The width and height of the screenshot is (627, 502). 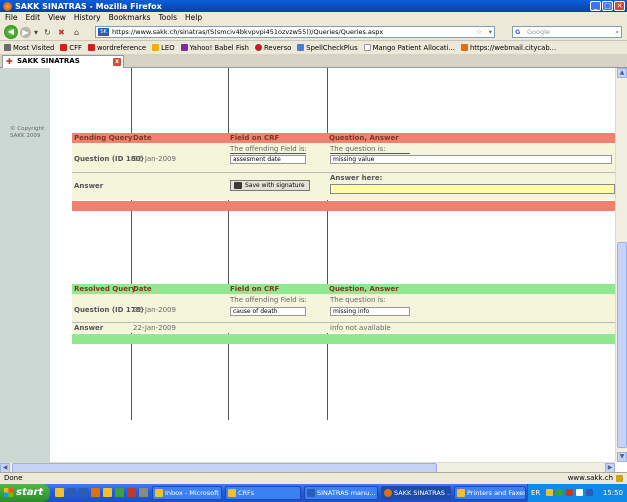 What do you see at coordinates (370, 153) in the screenshot?
I see `question-underline` at bounding box center [370, 153].